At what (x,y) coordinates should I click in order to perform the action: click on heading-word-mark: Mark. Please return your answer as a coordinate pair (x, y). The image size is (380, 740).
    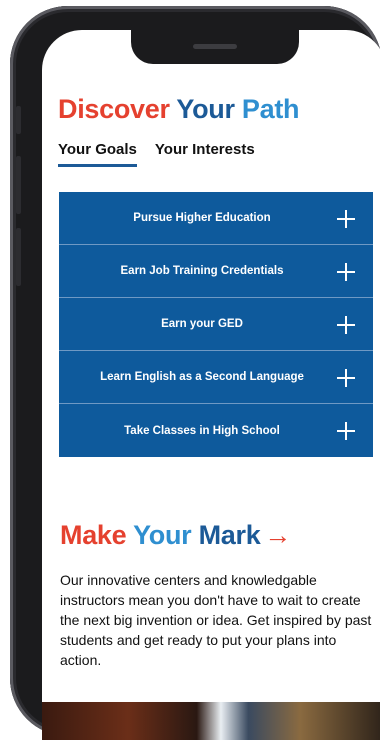
    Looking at the image, I should click on (229, 535).